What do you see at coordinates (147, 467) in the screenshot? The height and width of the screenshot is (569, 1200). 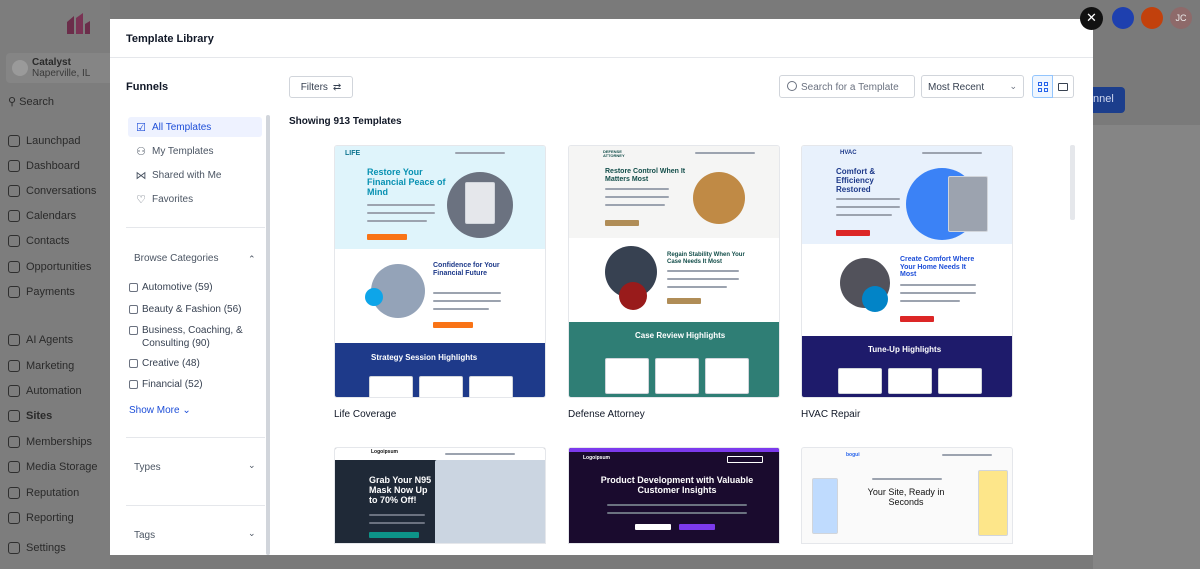 I see `types-toggle: Types` at bounding box center [147, 467].